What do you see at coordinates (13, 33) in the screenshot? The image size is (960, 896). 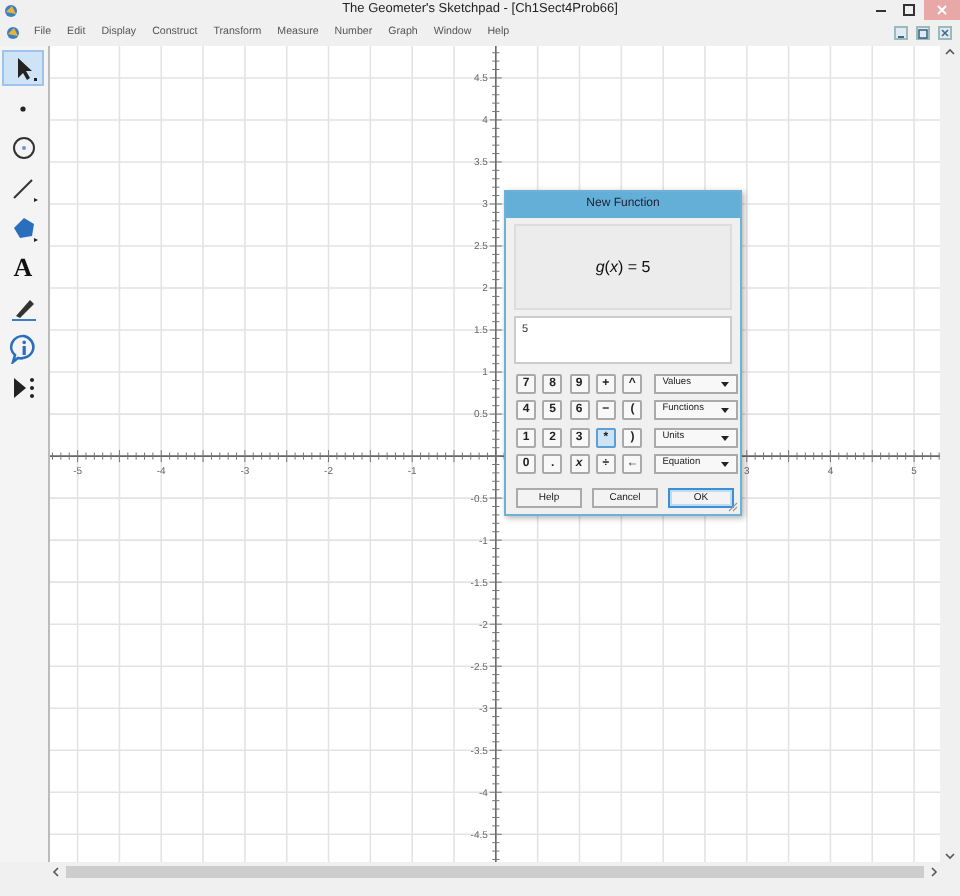 I see `document-icon` at bounding box center [13, 33].